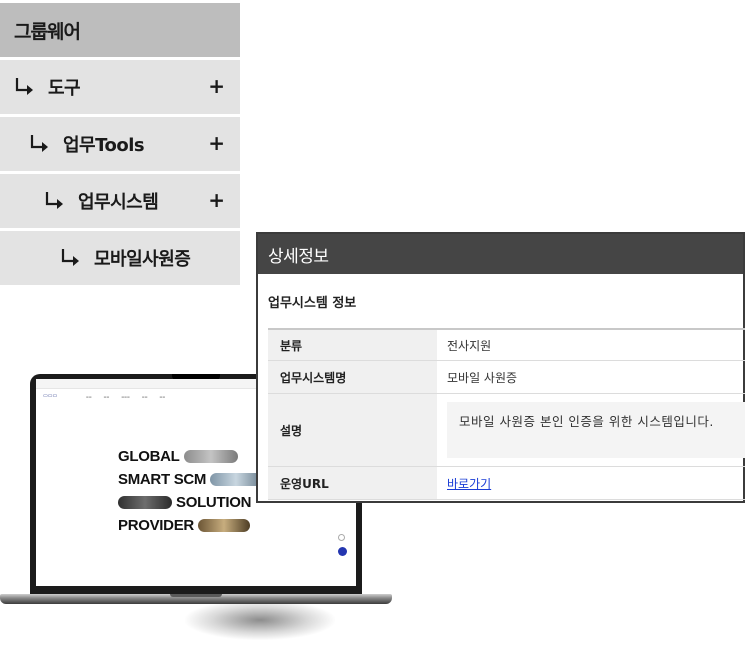  Describe the element at coordinates (196, 599) in the screenshot. I see `laptop-base` at that location.